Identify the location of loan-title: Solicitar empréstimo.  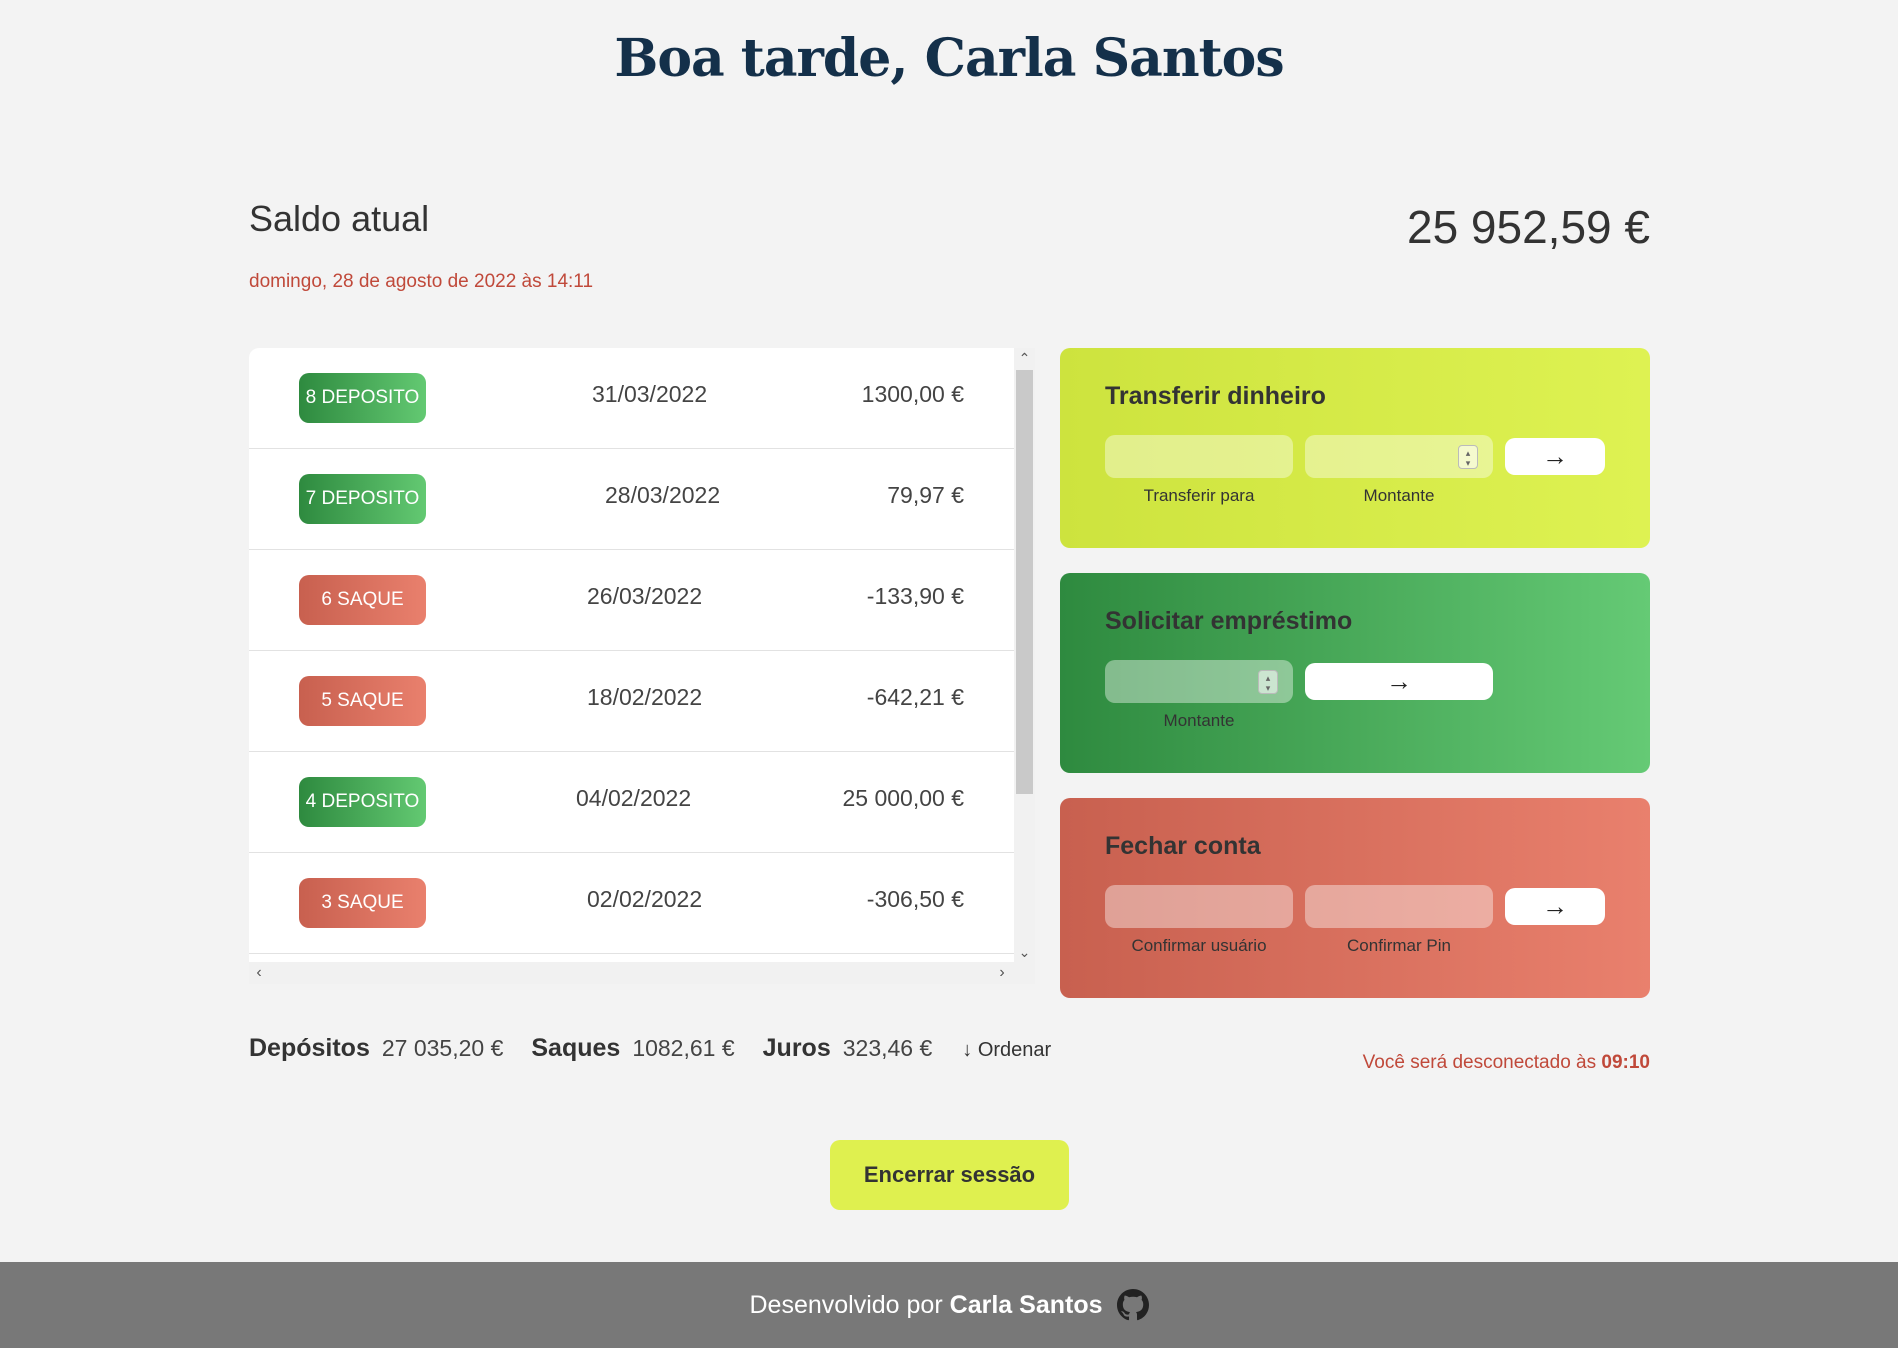
(1229, 621).